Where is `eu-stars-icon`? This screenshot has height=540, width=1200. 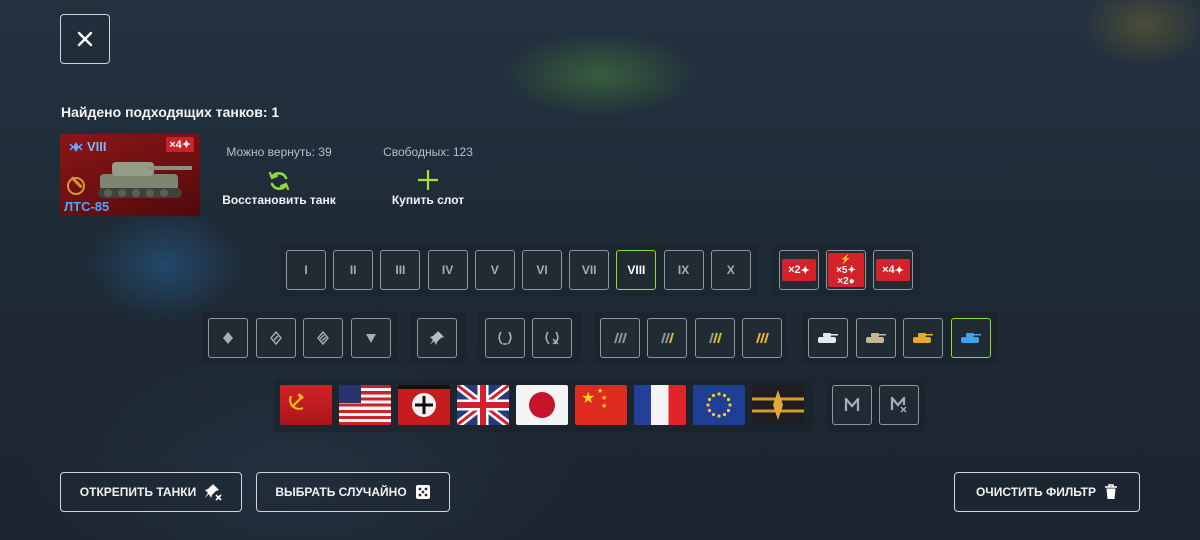 eu-stars-icon is located at coordinates (719, 405).